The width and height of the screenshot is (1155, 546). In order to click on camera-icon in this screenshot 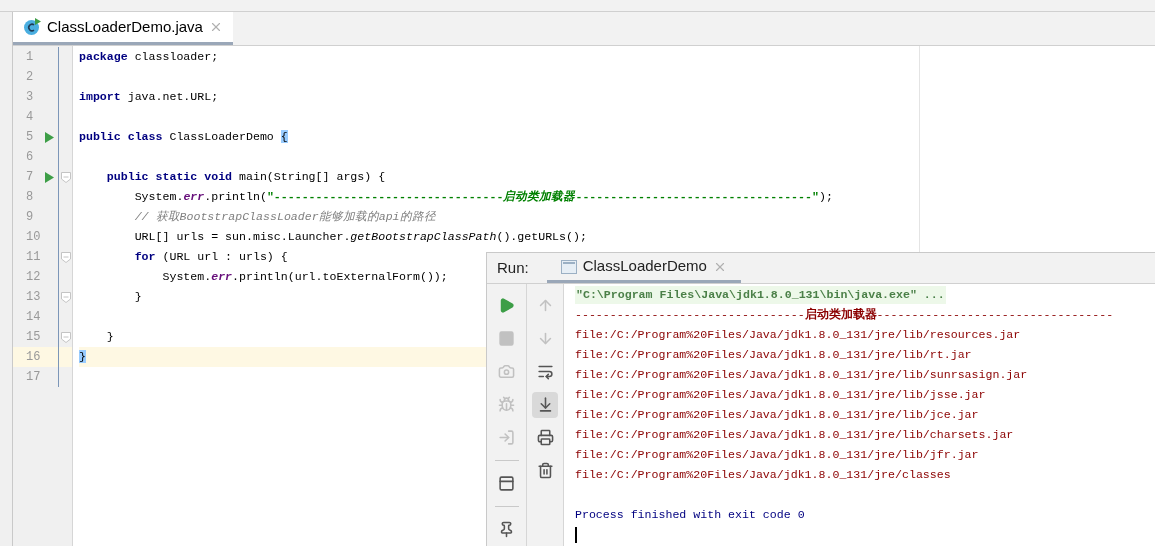, I will do `click(506, 371)`.